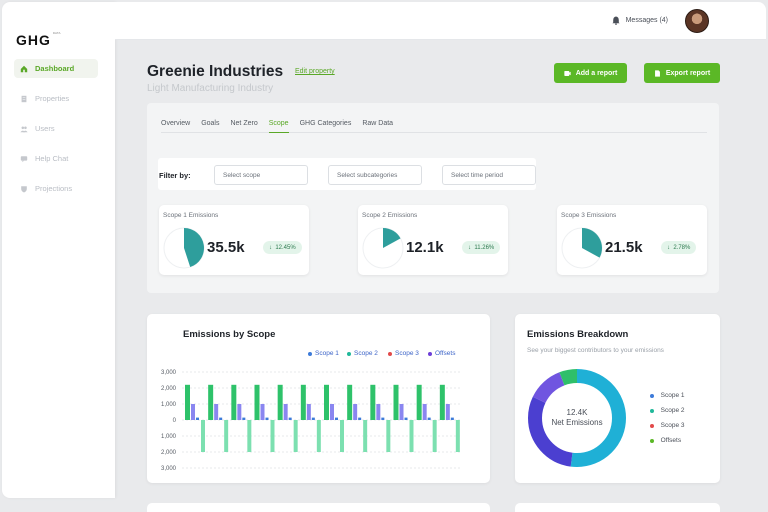 The image size is (768, 512). What do you see at coordinates (24, 129) in the screenshot?
I see `users-icon` at bounding box center [24, 129].